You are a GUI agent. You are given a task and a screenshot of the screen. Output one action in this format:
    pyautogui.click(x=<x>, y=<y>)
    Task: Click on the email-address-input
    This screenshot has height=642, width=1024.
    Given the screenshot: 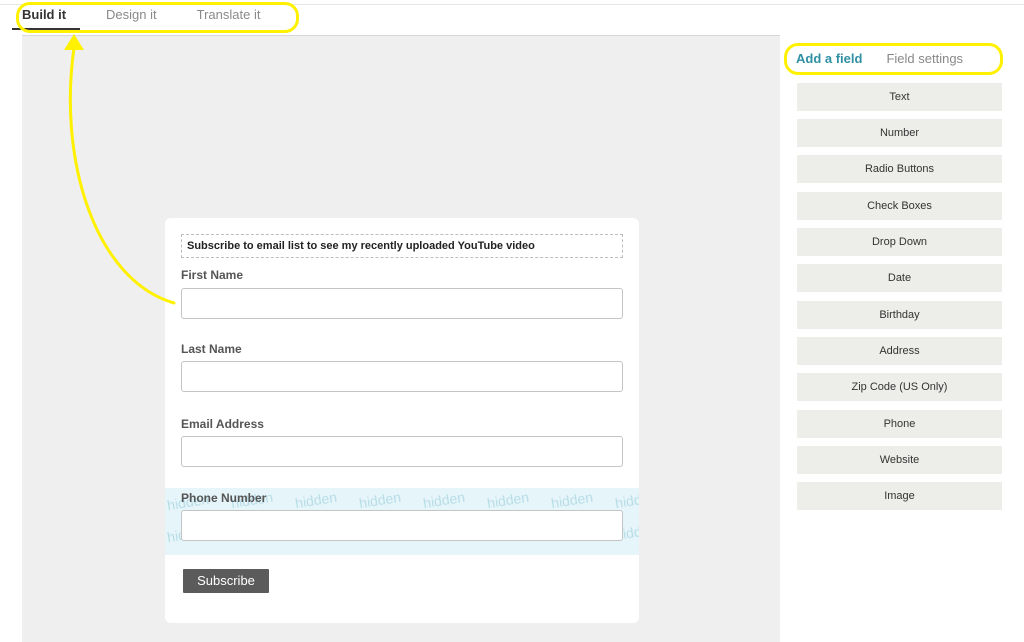 What is the action you would take?
    pyautogui.click(x=402, y=451)
    